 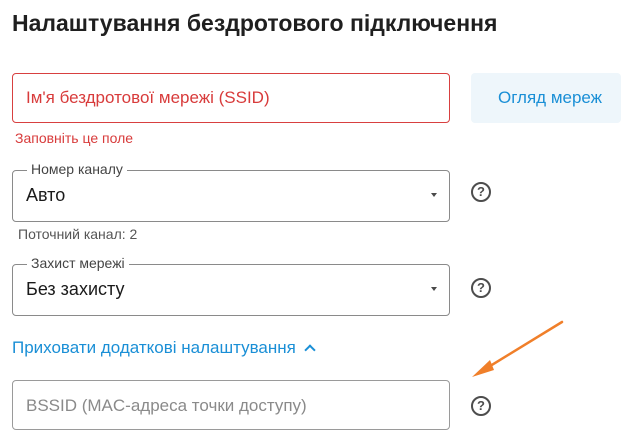 What do you see at coordinates (255, 23) in the screenshot?
I see `page-title: Налаштування бездротового підключення` at bounding box center [255, 23].